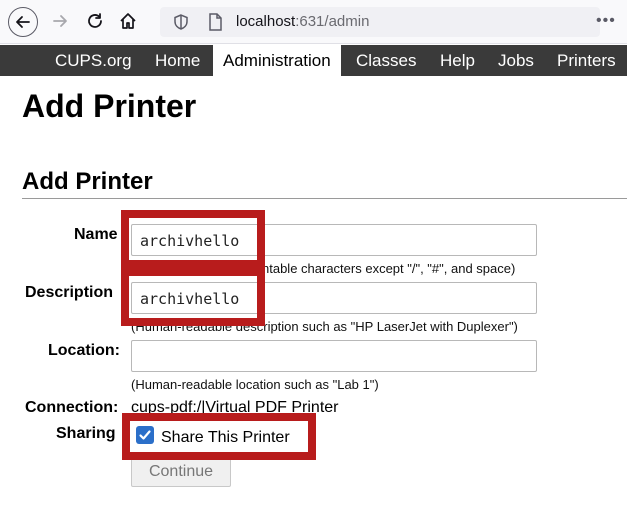  Describe the element at coordinates (215, 24) in the screenshot. I see `page-icon` at that location.